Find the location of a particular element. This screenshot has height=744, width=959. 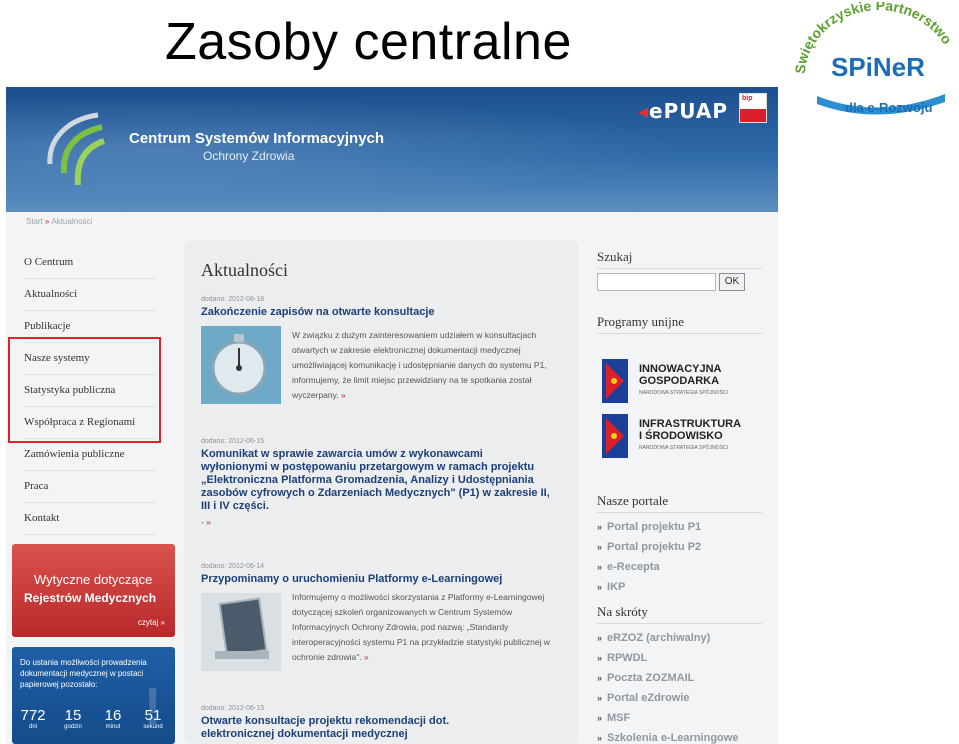

portal-link: » e-Recepta is located at coordinates (649, 567).